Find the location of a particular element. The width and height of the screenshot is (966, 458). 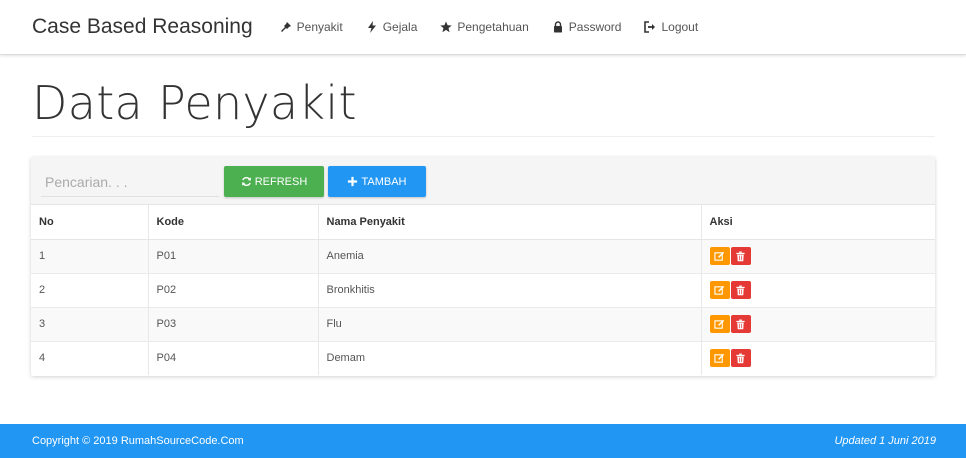

footer-copyright: Copyright © 2019 RumahSourceCode.Com is located at coordinates (138, 441).